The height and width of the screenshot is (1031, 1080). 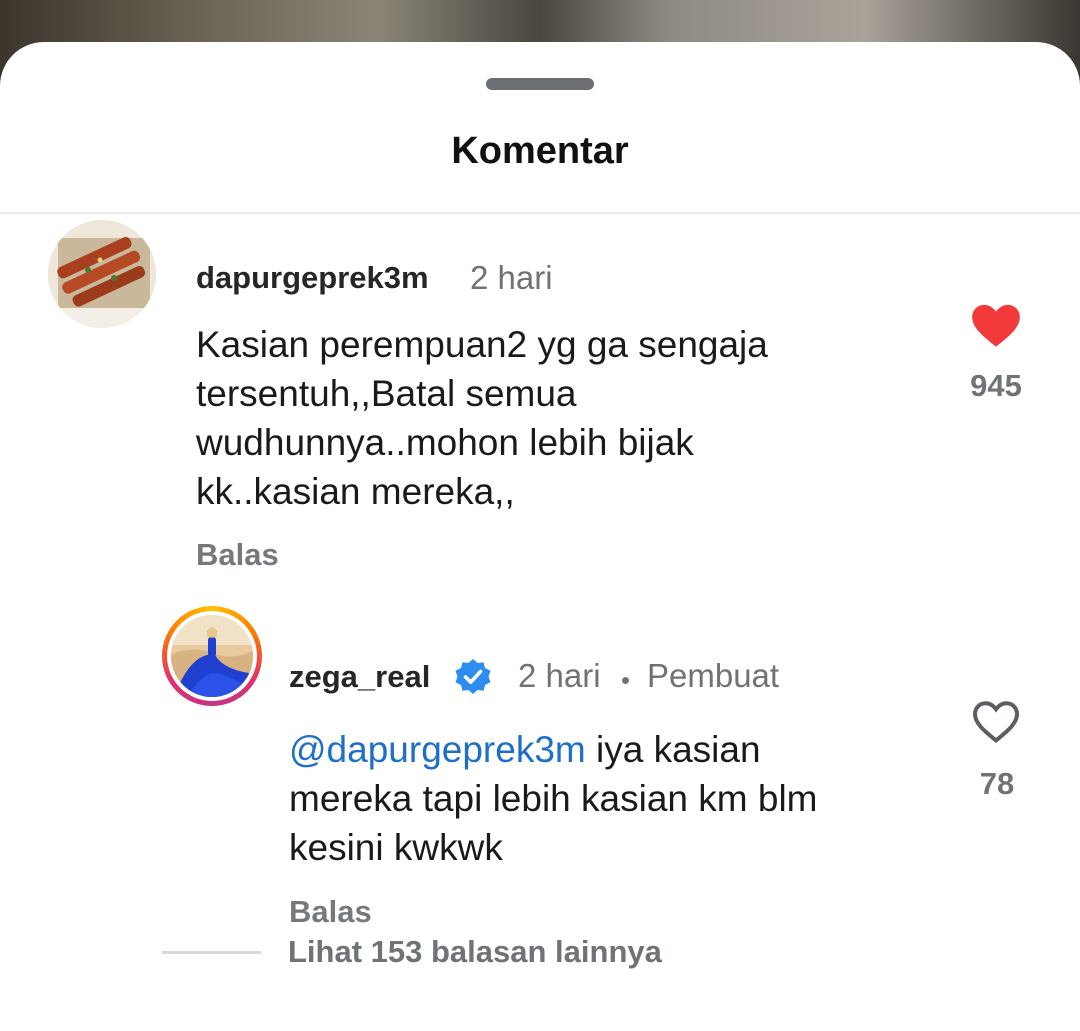 What do you see at coordinates (713, 675) in the screenshot?
I see `creator-label: Pembuat` at bounding box center [713, 675].